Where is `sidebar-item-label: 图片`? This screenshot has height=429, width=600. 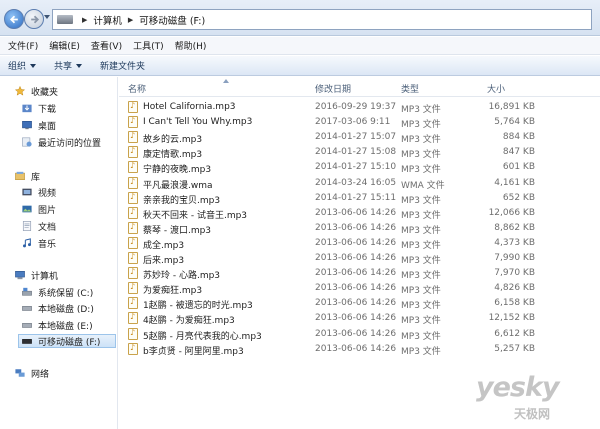
sidebar-item-label: 图片 is located at coordinates (47, 210).